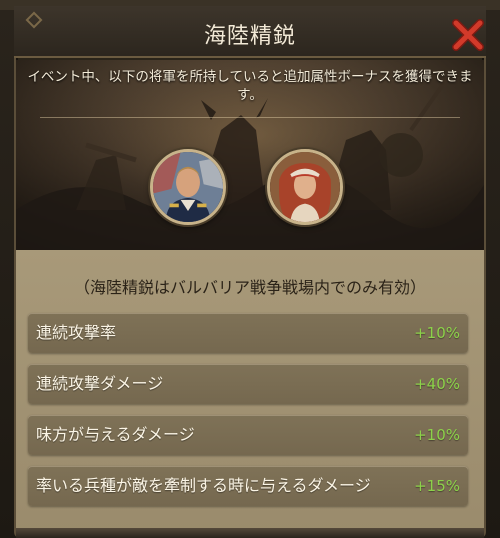  I want to click on bonus-label: 連続攻撃ダメージ, so click(100, 383).